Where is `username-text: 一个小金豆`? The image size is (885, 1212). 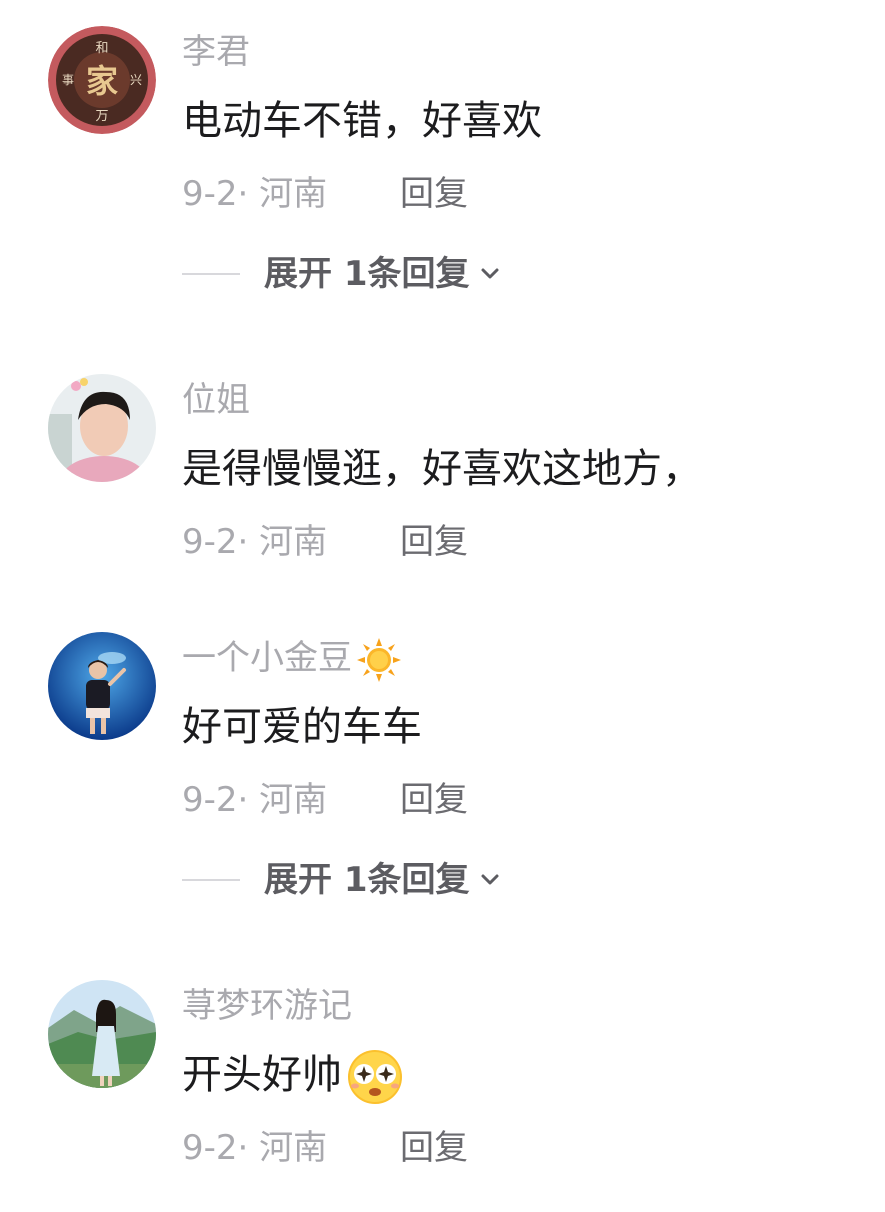
username-text: 一个小金豆 is located at coordinates (267, 658).